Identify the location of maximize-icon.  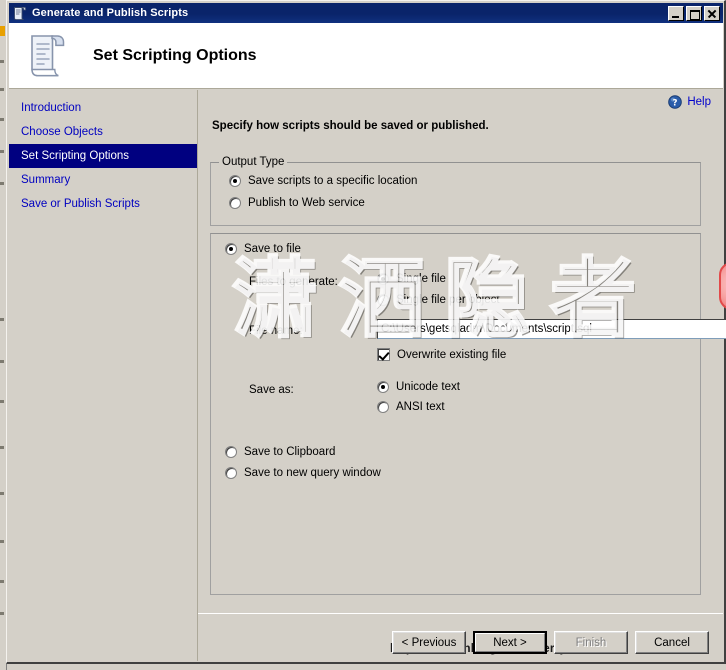
(694, 13).